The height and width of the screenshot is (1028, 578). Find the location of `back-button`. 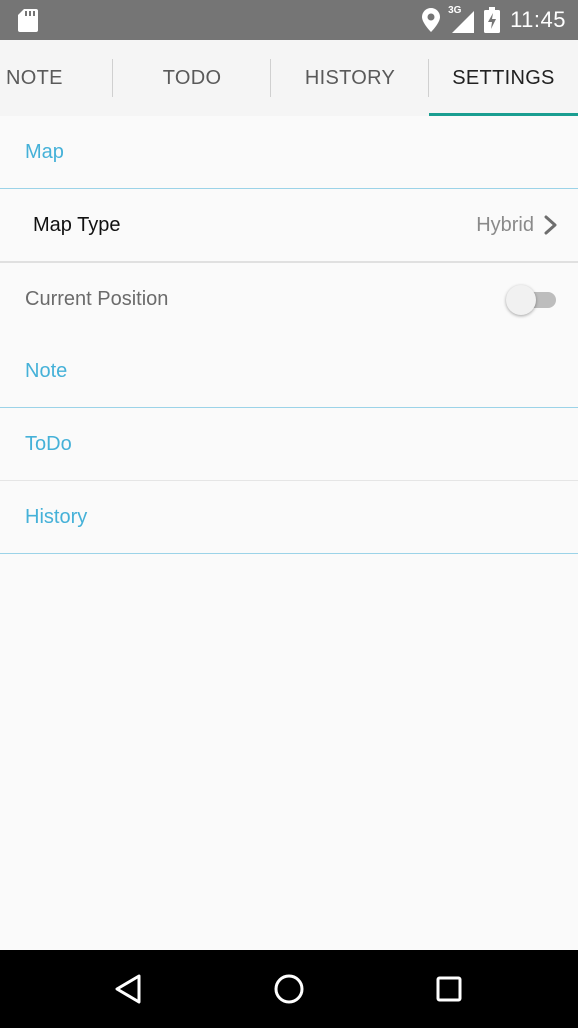

back-button is located at coordinates (128, 989).